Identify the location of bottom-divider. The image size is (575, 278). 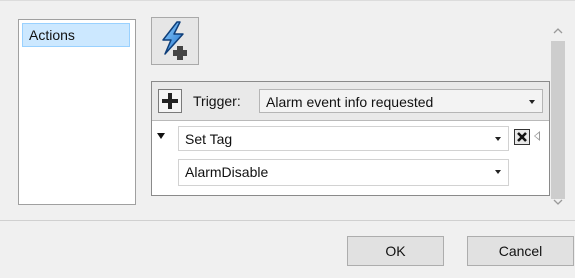
(287, 220).